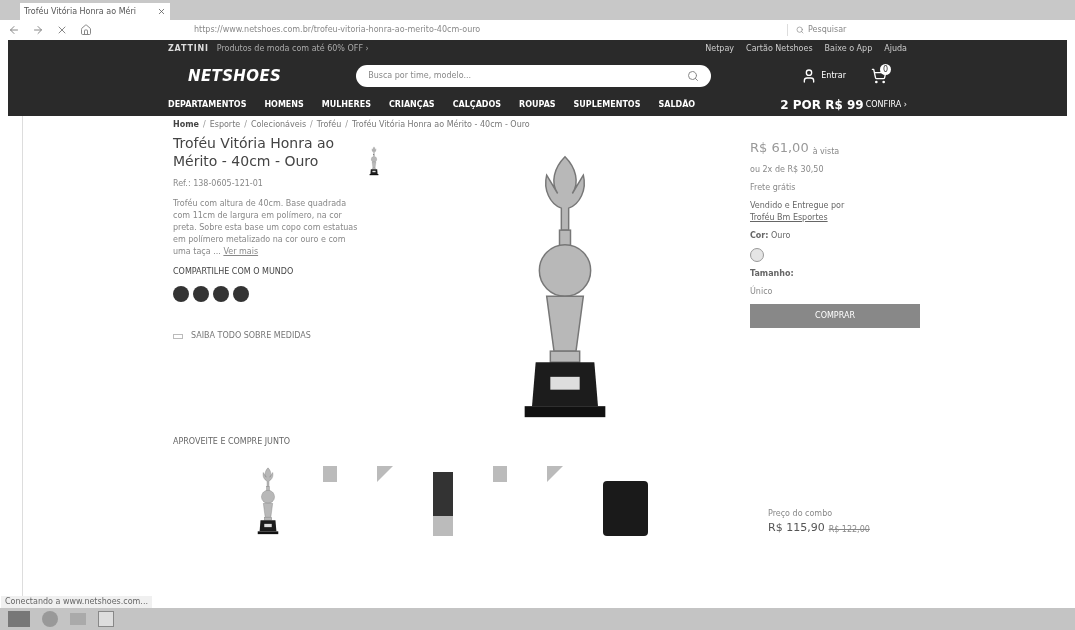  I want to click on address-bar: https://www.netshoes.com.br/trofeu-vitoria-honra-ao-merito-40cm-ouro, so click(474, 30).